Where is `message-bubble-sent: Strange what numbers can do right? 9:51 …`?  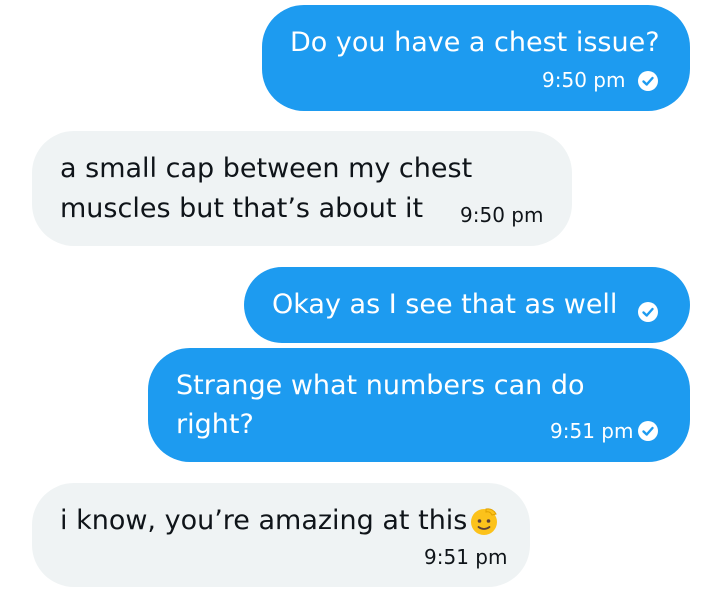
message-bubble-sent: Strange what numbers can do right? 9:51 … is located at coordinates (419, 405).